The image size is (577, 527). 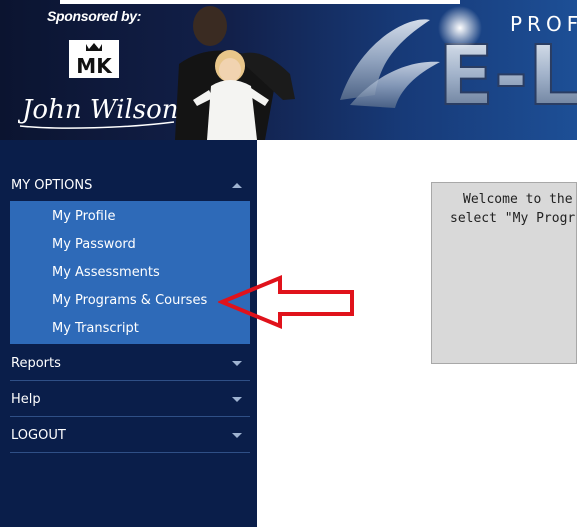 What do you see at coordinates (513, 218) in the screenshot?
I see `welcome-text-line2: select "My Progra` at bounding box center [513, 218].